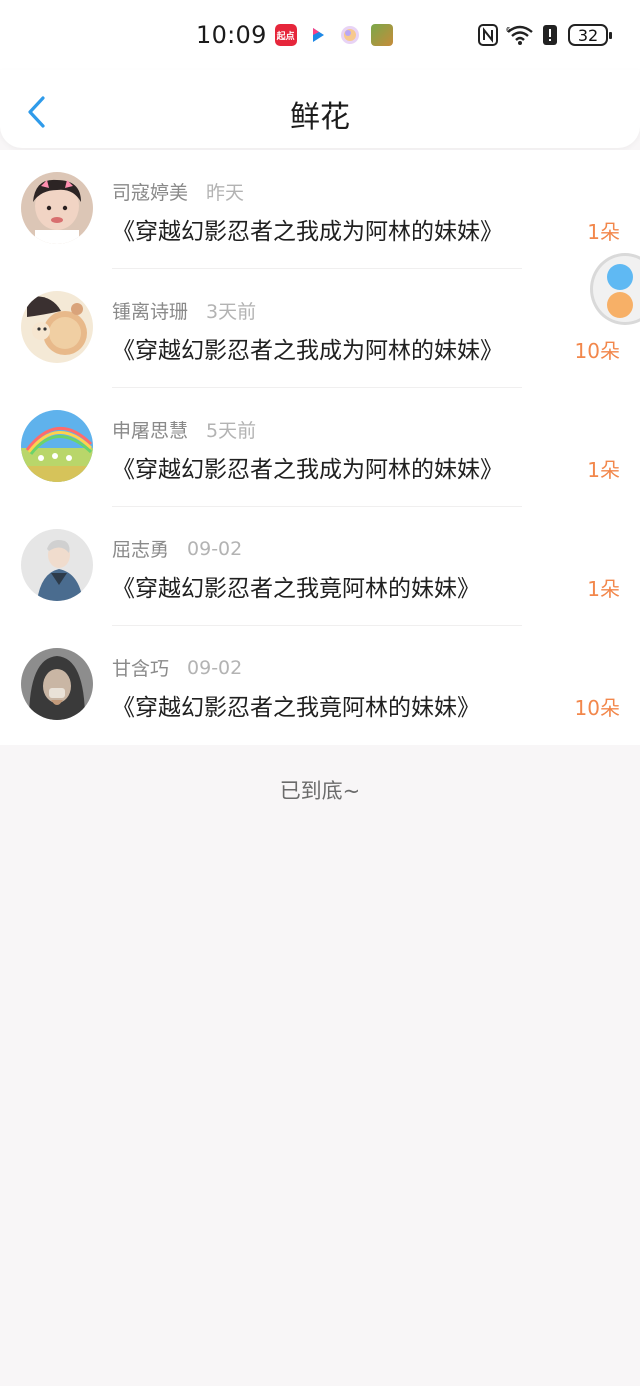 The height and width of the screenshot is (1386, 640). I want to click on user-name: 锺离诗珊, so click(150, 310).